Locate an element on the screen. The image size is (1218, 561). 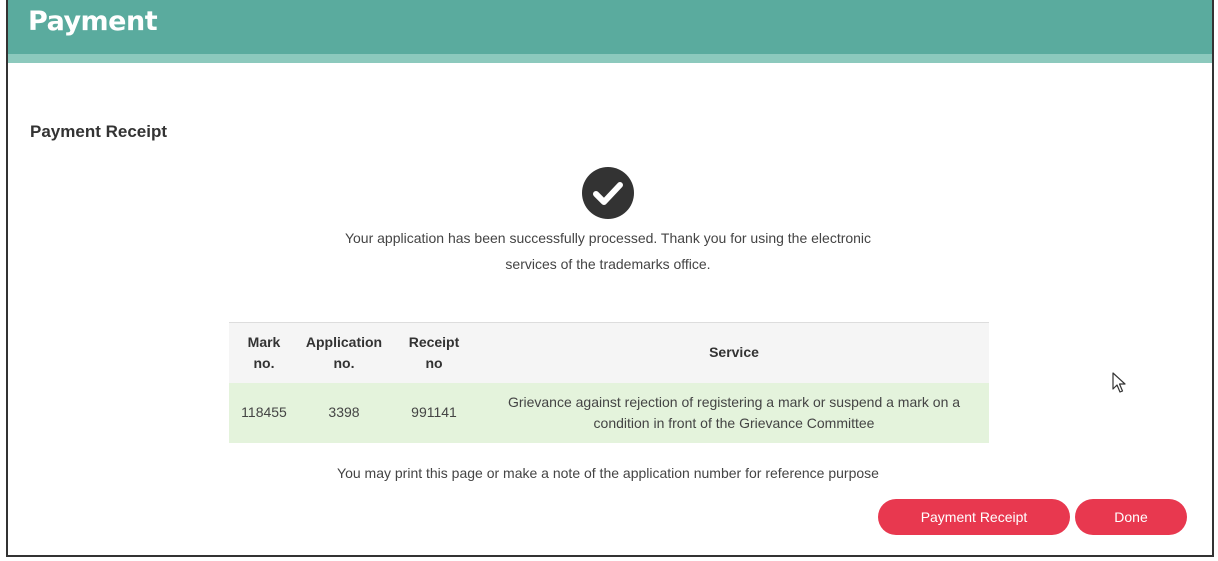
header-application-no: Application no. is located at coordinates (344, 352).